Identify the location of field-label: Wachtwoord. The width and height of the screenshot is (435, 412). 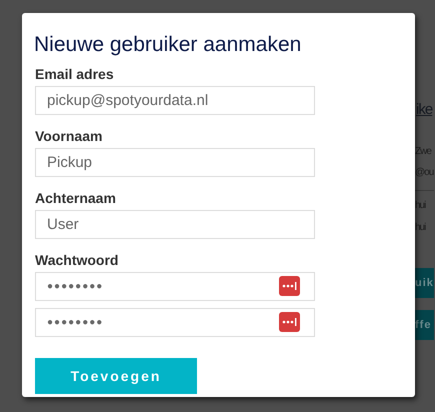
(76, 260).